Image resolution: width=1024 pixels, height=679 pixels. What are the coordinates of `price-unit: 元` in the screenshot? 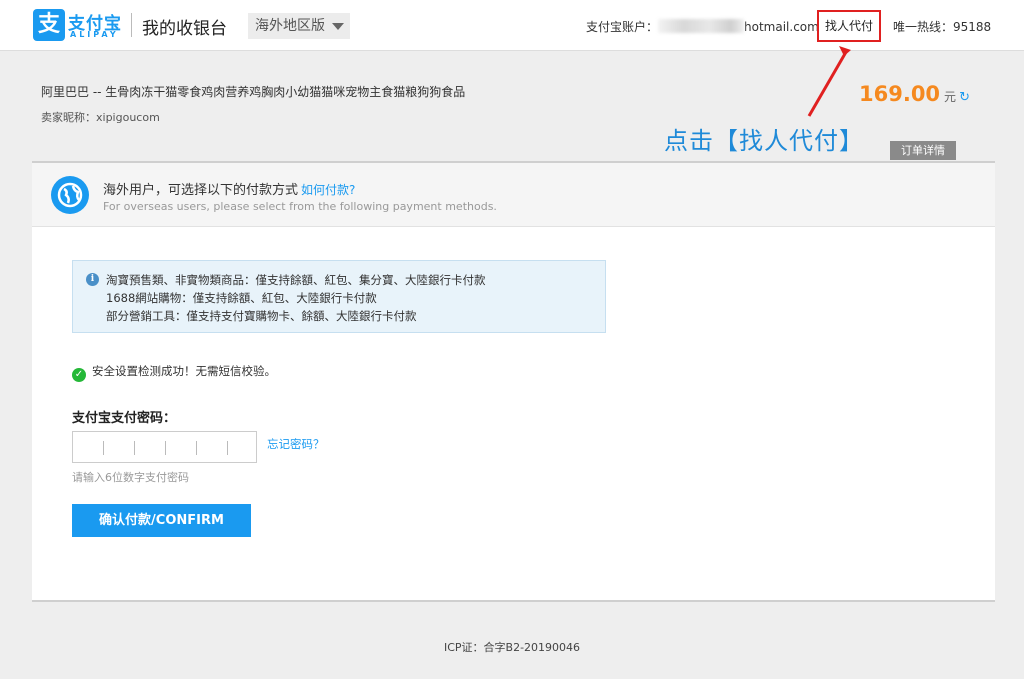 It's located at (950, 97).